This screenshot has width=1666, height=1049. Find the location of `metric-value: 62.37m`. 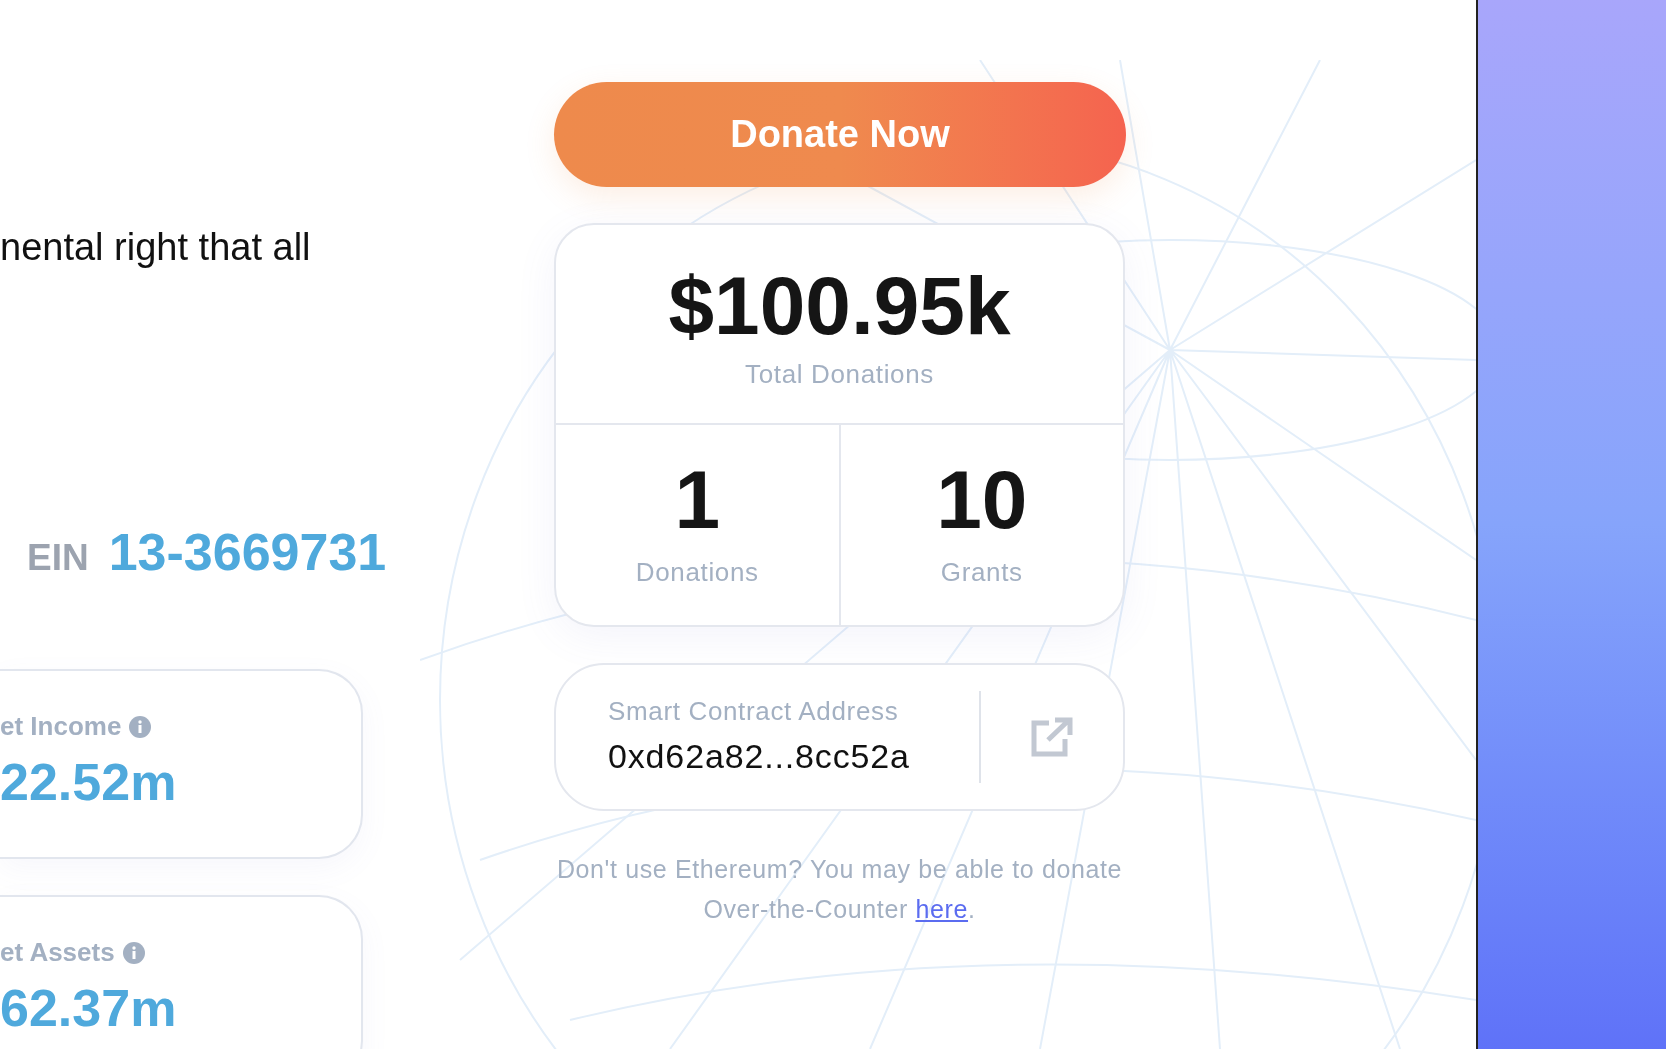

metric-value: 62.37m is located at coordinates (89, 1008).